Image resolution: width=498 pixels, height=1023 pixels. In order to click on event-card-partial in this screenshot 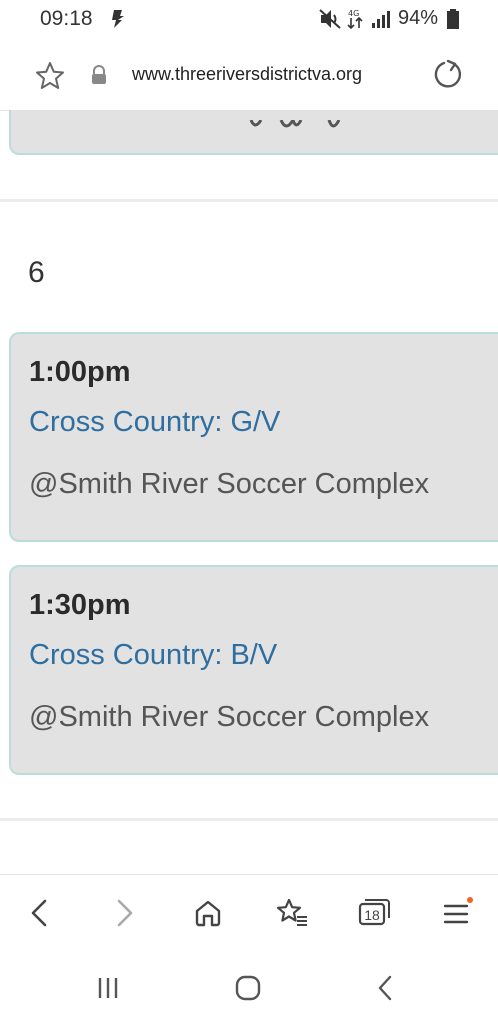, I will do `click(253, 132)`.